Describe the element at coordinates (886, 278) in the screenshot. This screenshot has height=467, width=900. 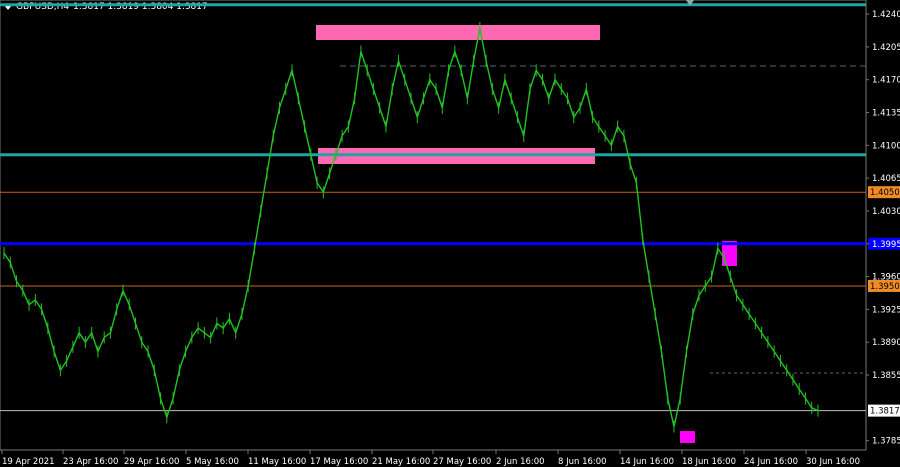
I see `y-tick-label-8: 1.3960` at that location.